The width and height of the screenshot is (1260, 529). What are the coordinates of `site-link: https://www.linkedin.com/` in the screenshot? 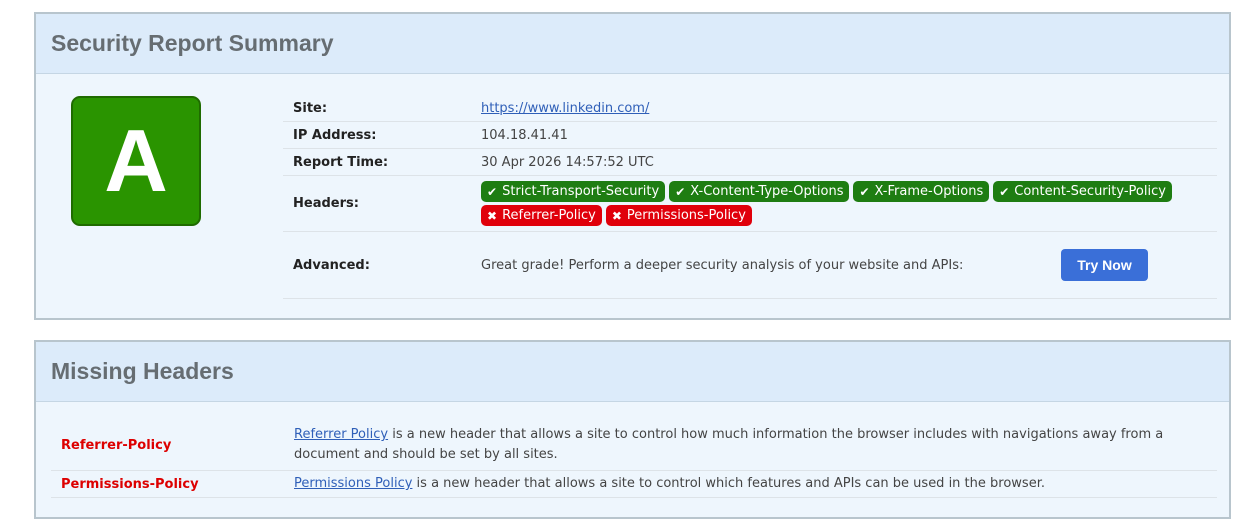 It's located at (565, 108).